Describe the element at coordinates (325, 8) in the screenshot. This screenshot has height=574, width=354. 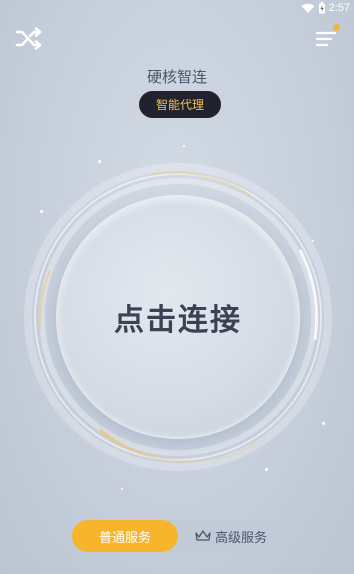
I see `status-icons: 2:57` at that location.